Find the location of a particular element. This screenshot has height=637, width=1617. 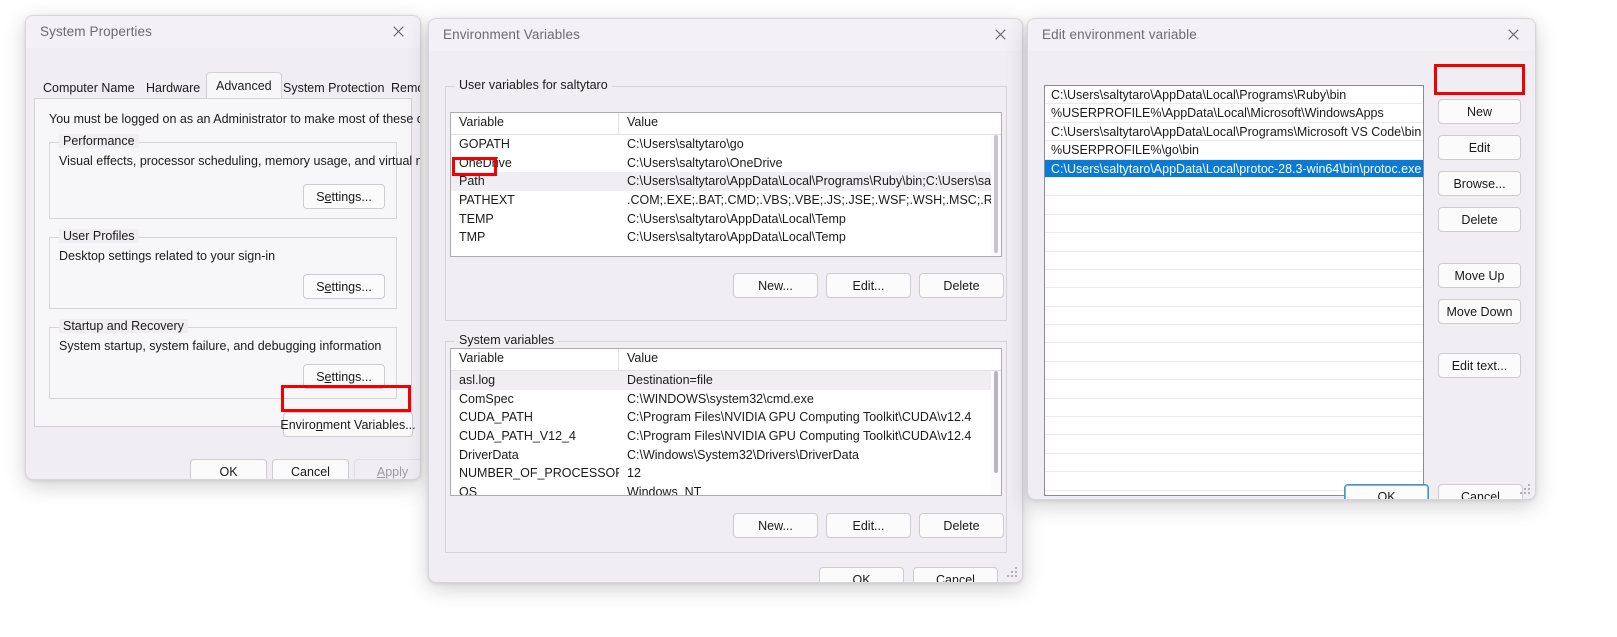

cell-variable: CUDA_PATH is located at coordinates (496, 417).